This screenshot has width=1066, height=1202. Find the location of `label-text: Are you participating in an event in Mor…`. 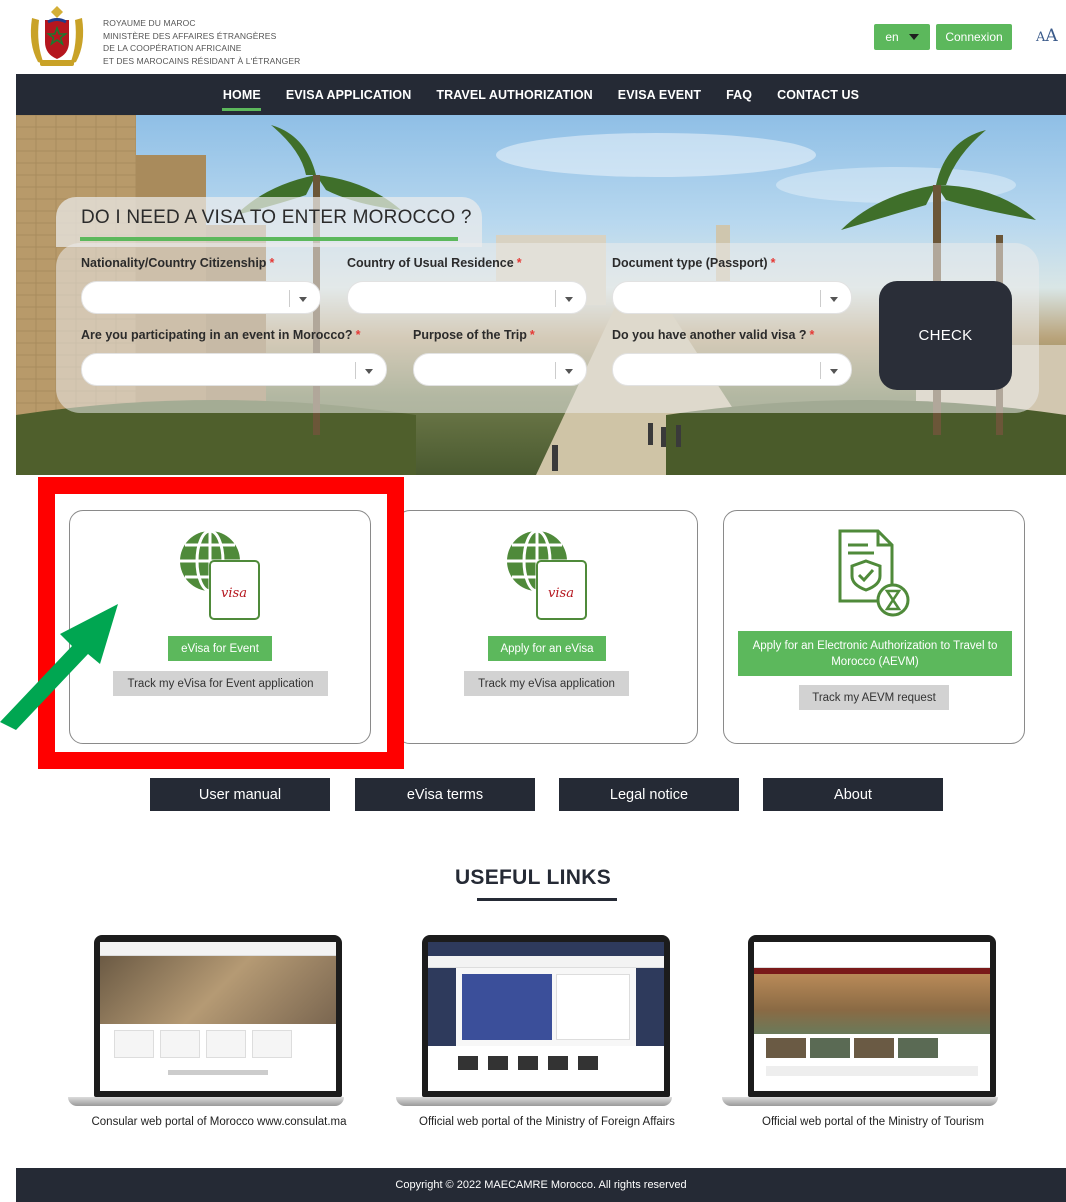

label-text: Are you participating in an event in Mor… is located at coordinates (217, 335).